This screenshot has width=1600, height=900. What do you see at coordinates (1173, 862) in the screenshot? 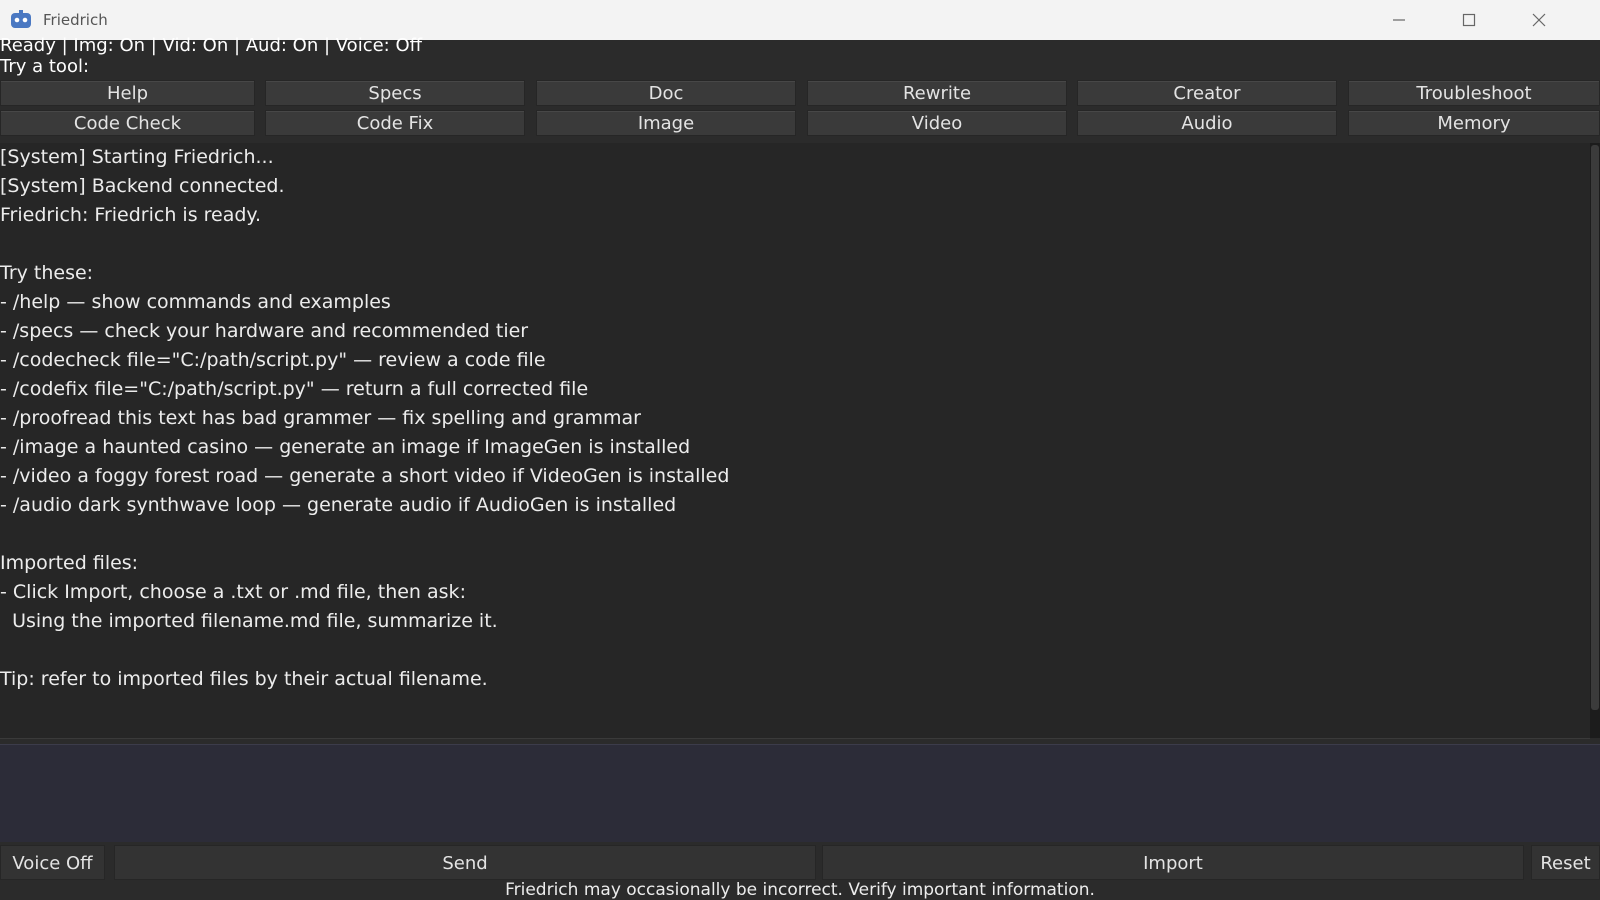
I see `import-button: Import` at bounding box center [1173, 862].